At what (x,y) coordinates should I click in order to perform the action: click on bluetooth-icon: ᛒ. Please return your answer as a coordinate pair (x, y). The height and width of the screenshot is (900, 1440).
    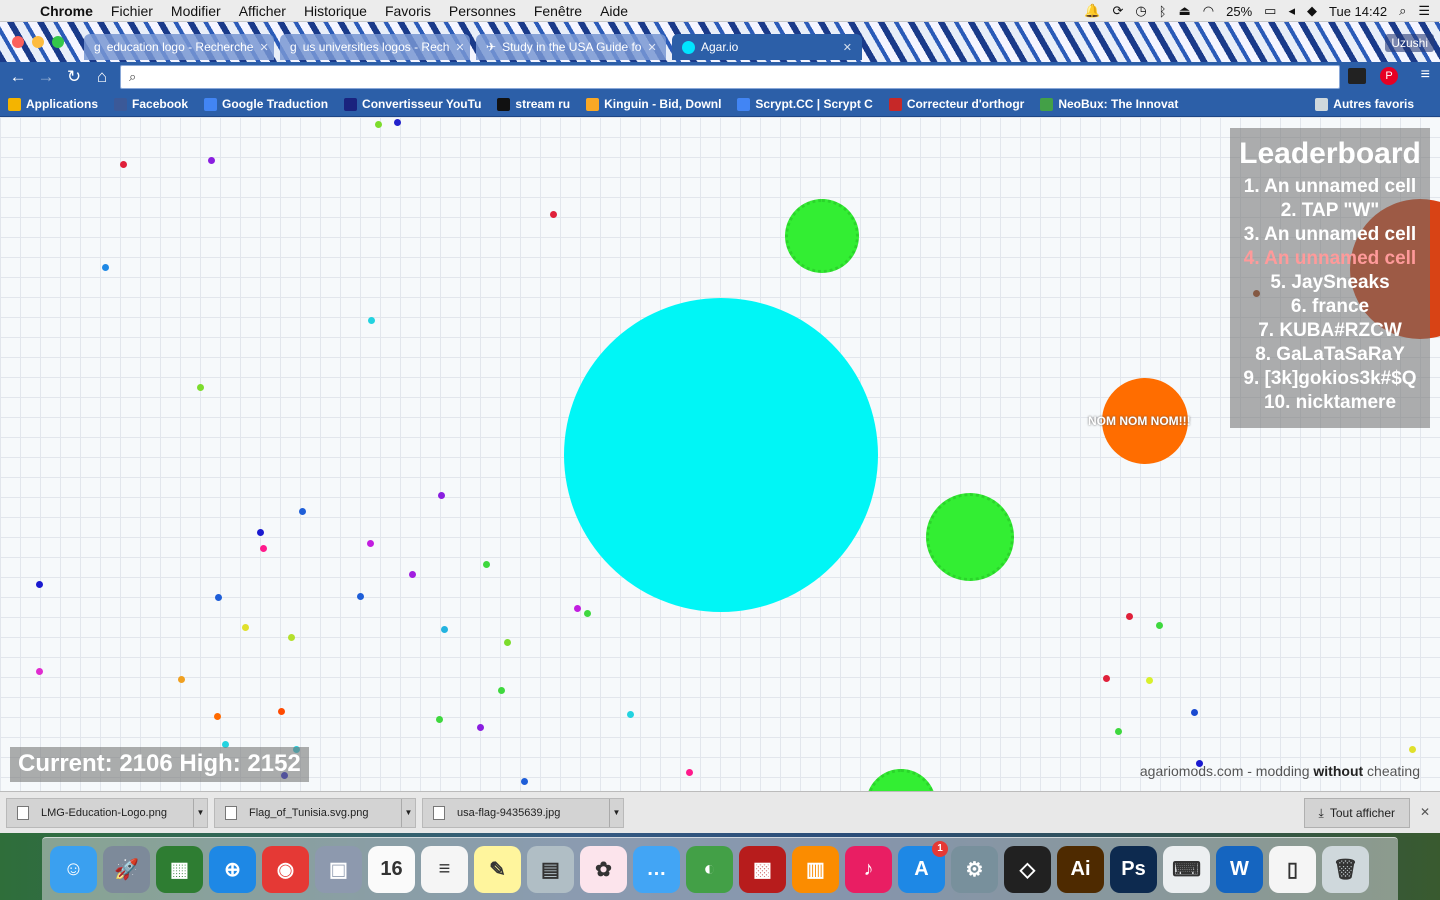
    Looking at the image, I should click on (1163, 11).